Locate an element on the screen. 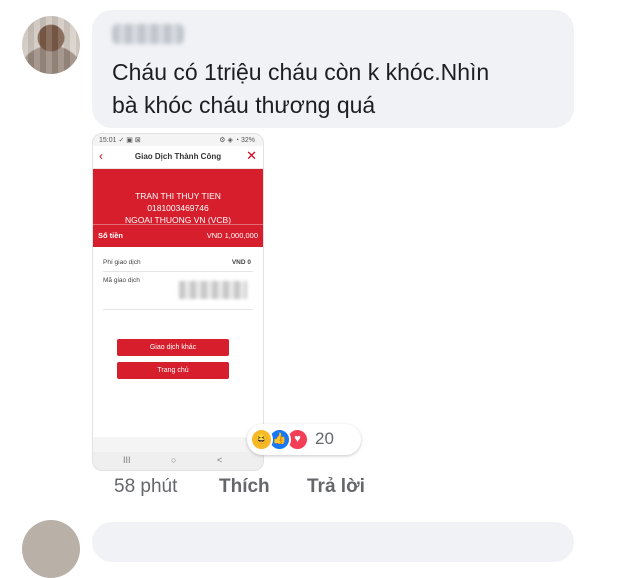 The image size is (620, 578). amount-row: Số tiền VND 1,000,000 is located at coordinates (178, 236).